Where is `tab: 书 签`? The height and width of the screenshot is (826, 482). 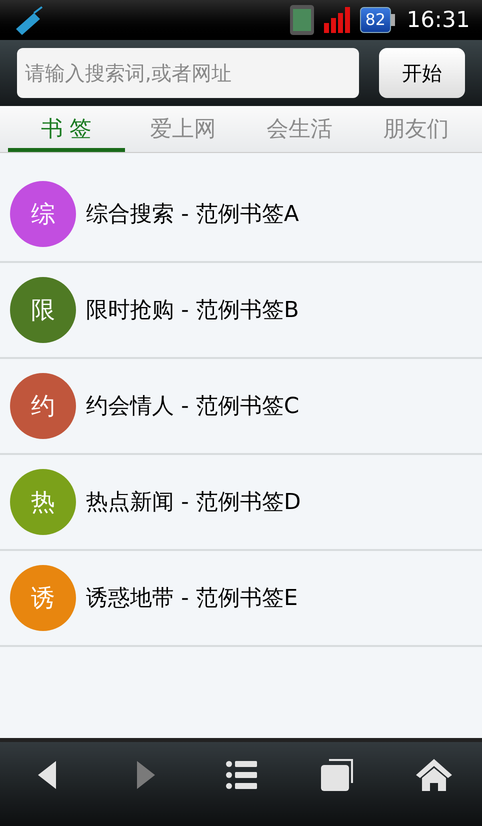 tab: 书 签 is located at coordinates (66, 129).